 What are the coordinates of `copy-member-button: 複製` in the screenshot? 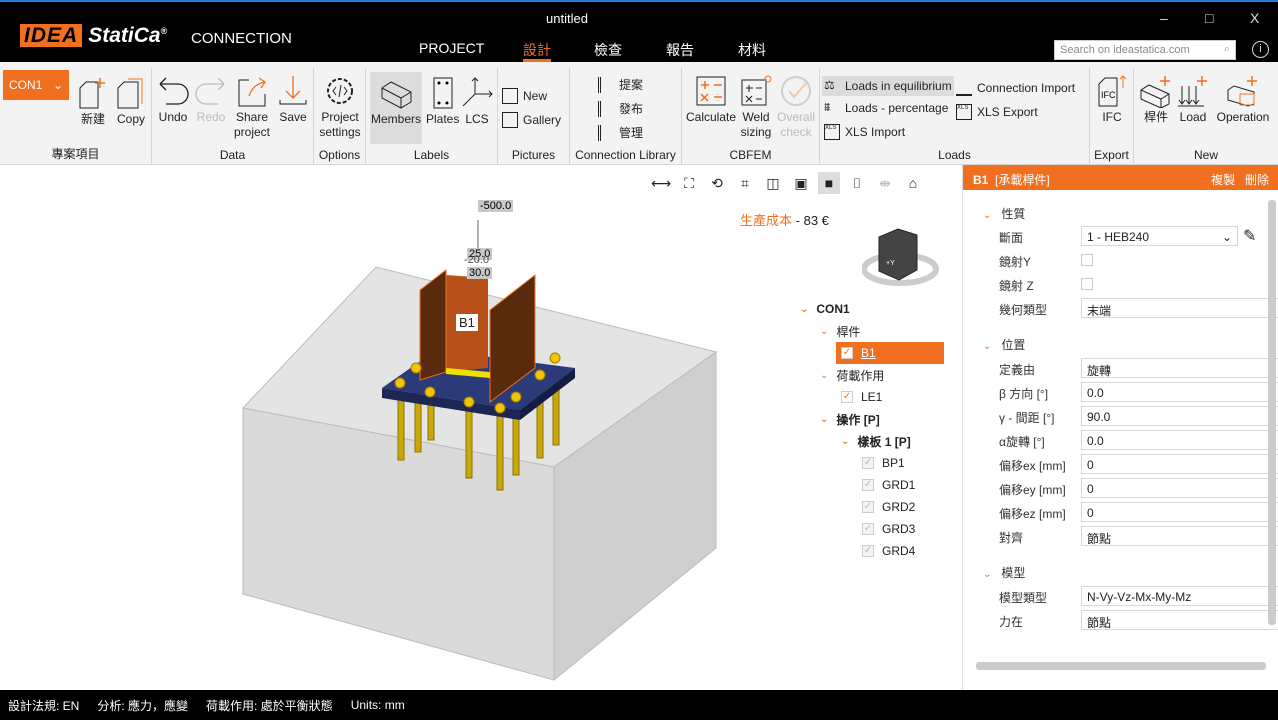 It's located at (1223, 179).